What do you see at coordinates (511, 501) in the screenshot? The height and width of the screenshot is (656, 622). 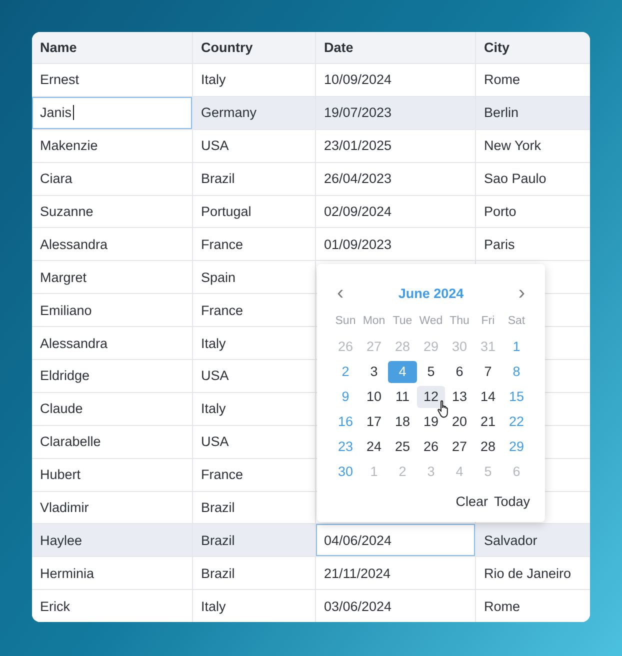 I see `today-button: Today` at bounding box center [511, 501].